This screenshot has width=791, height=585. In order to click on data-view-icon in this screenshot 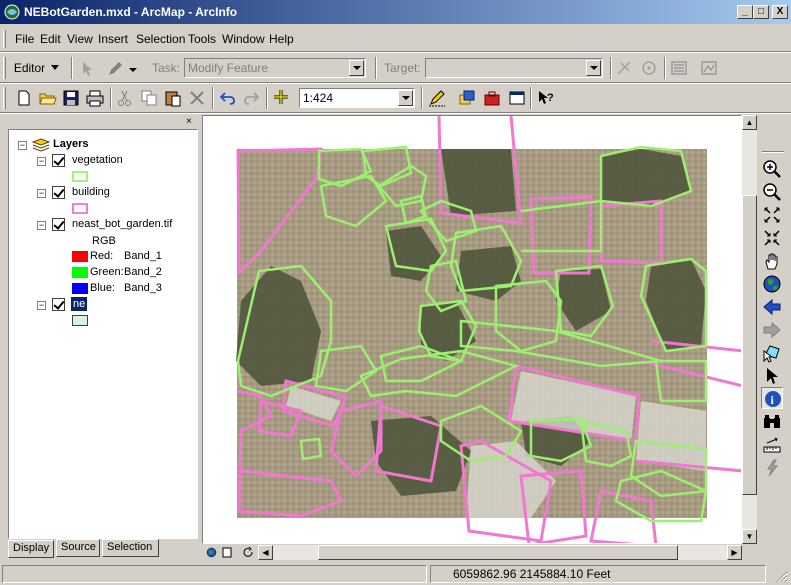, I will do `click(211, 552)`.